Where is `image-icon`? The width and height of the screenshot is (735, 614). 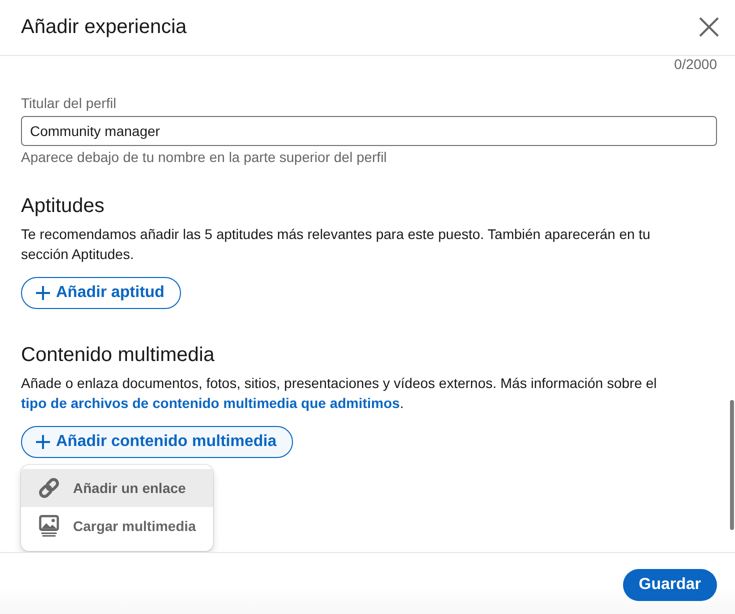
image-icon is located at coordinates (49, 526).